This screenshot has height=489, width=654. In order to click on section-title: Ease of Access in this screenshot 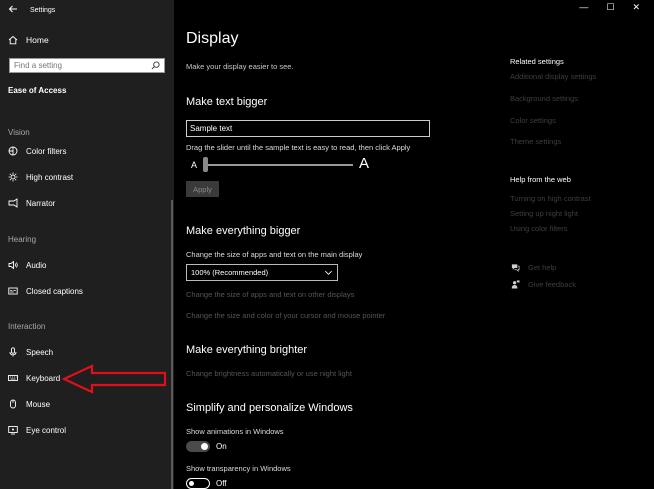, I will do `click(37, 90)`.